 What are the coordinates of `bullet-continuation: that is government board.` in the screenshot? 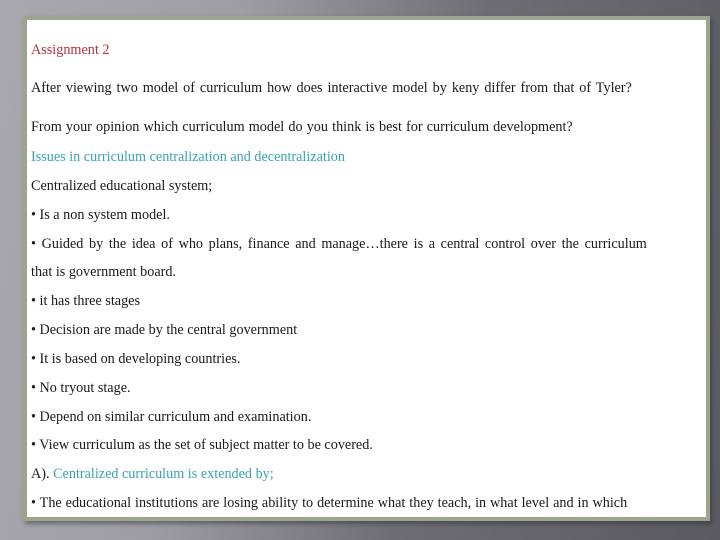 It's located at (103, 272).